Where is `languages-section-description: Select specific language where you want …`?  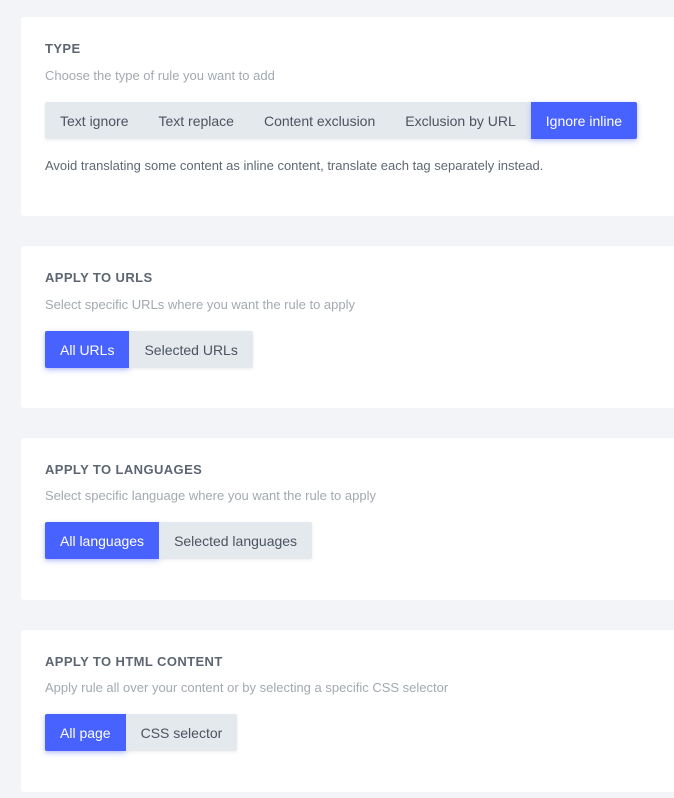 languages-section-description: Select specific language where you want … is located at coordinates (210, 495).